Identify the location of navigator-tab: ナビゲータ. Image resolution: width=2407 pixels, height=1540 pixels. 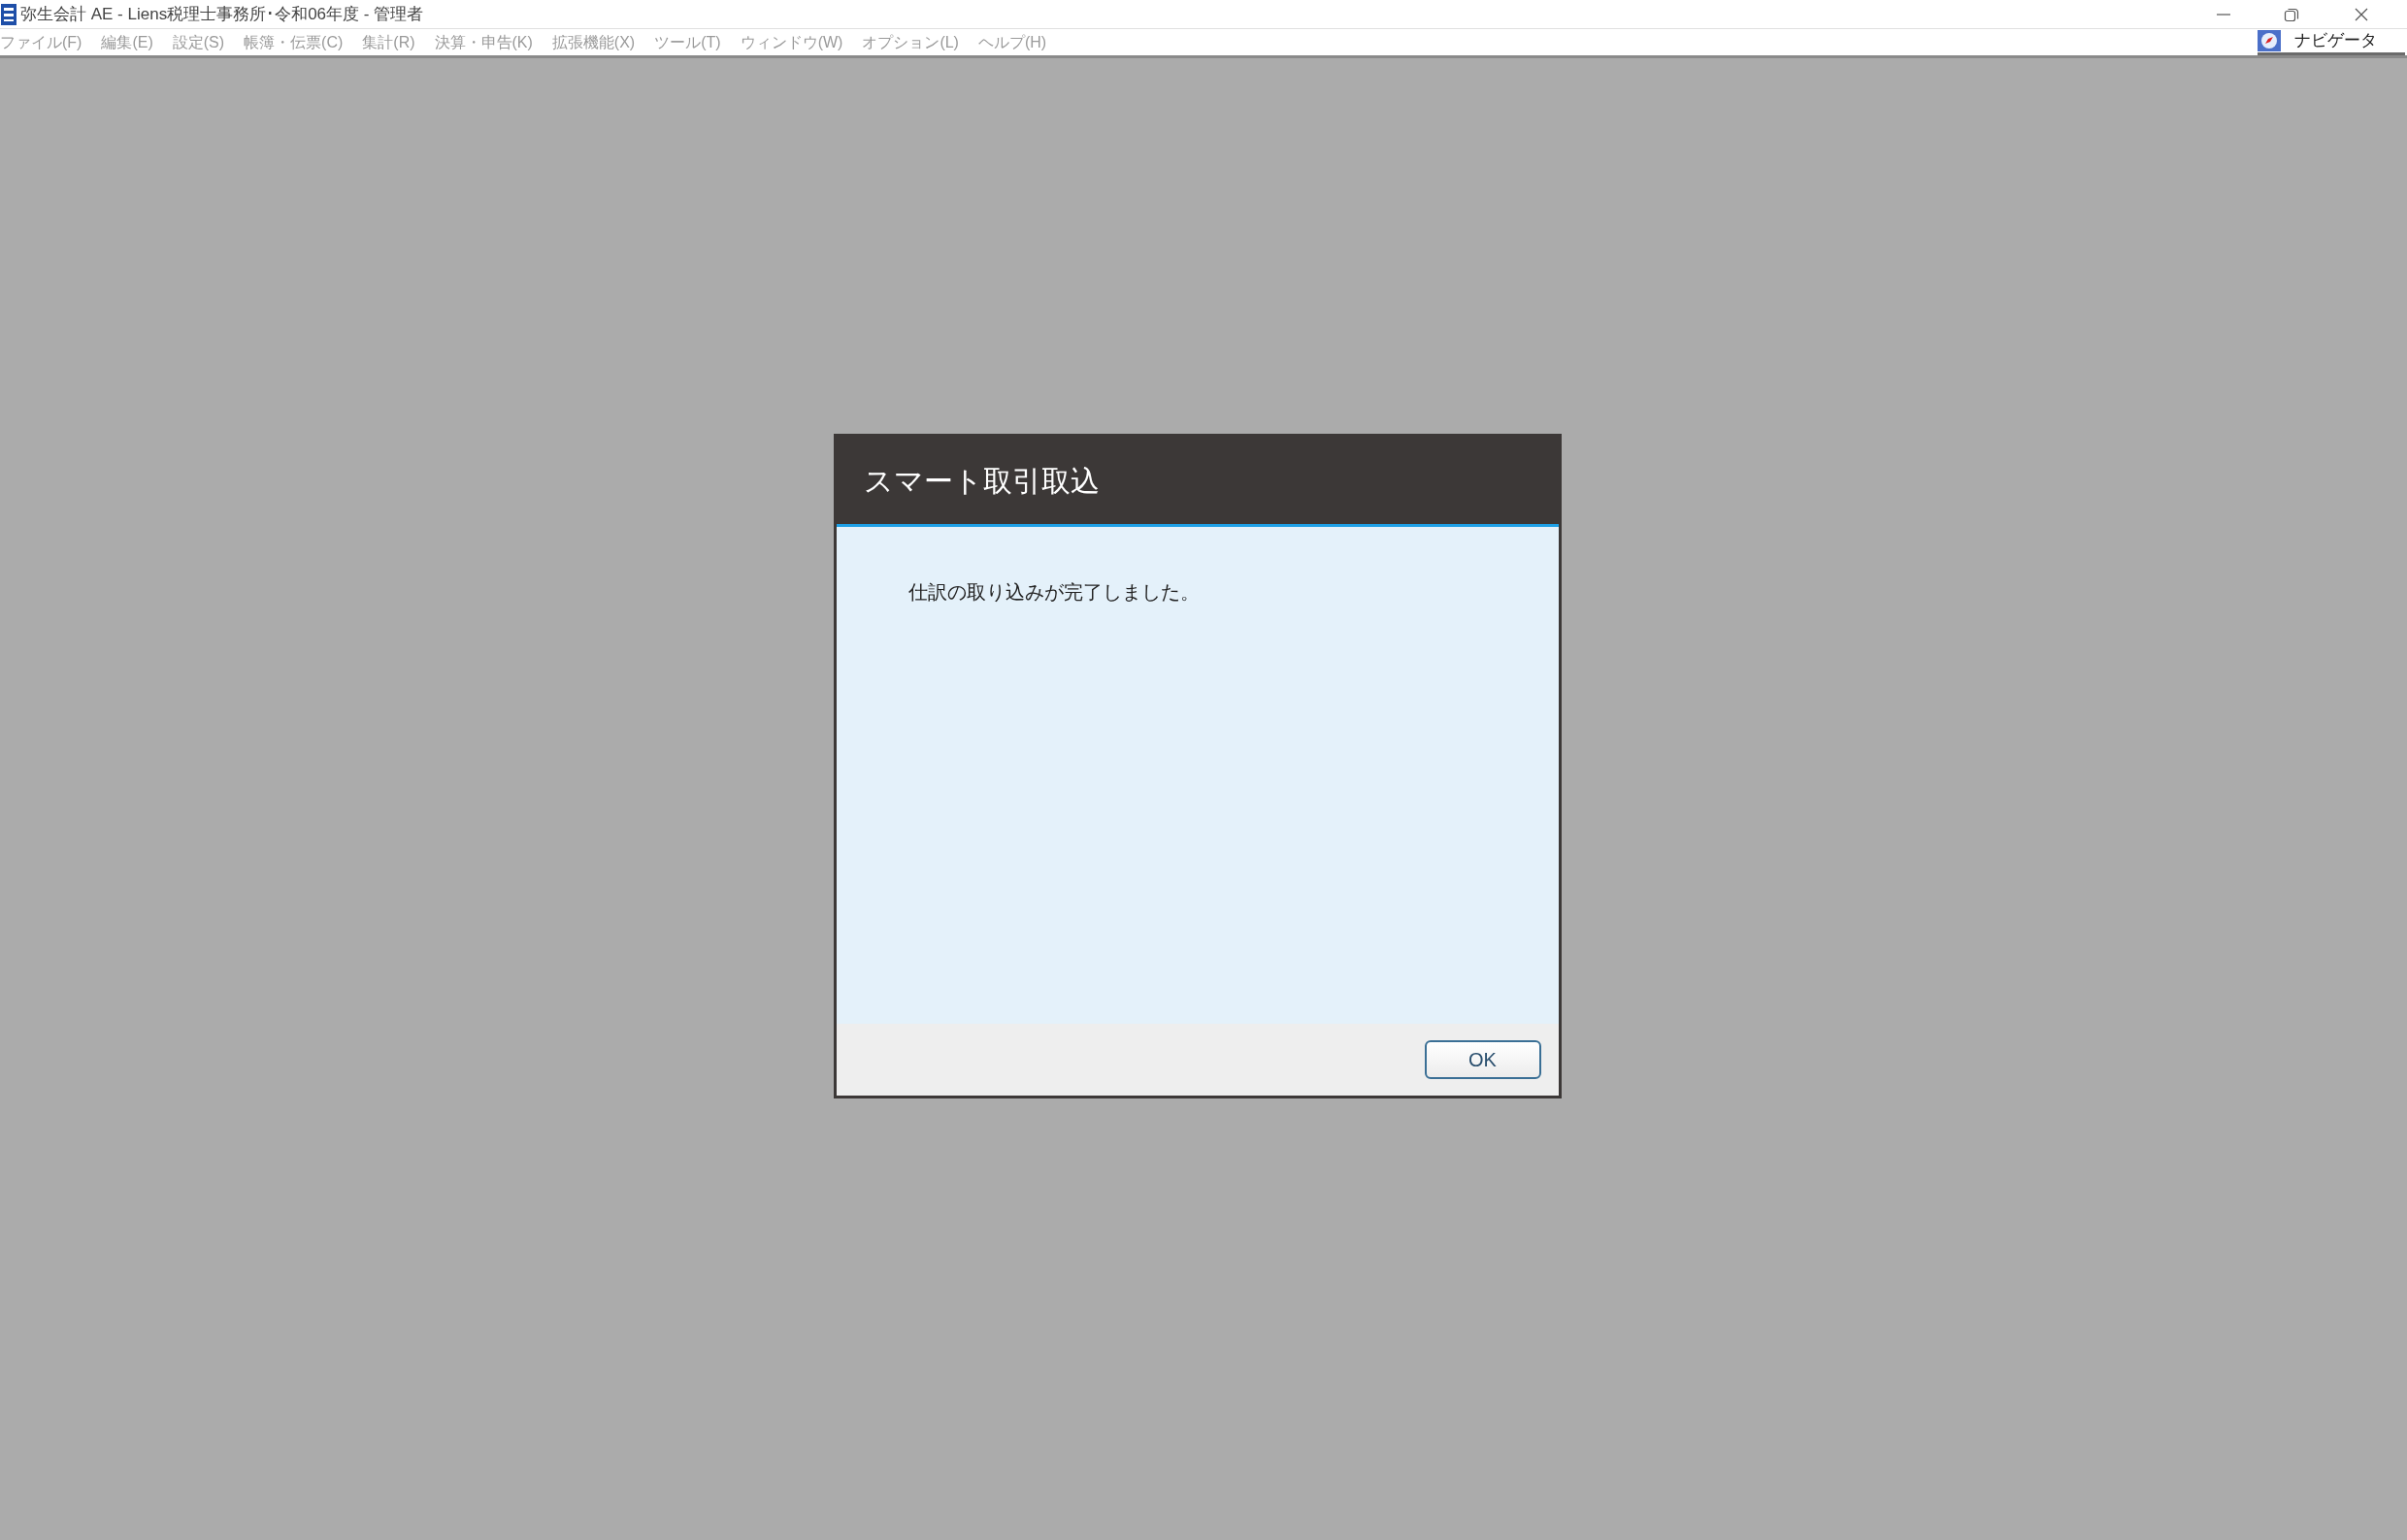
(2335, 41).